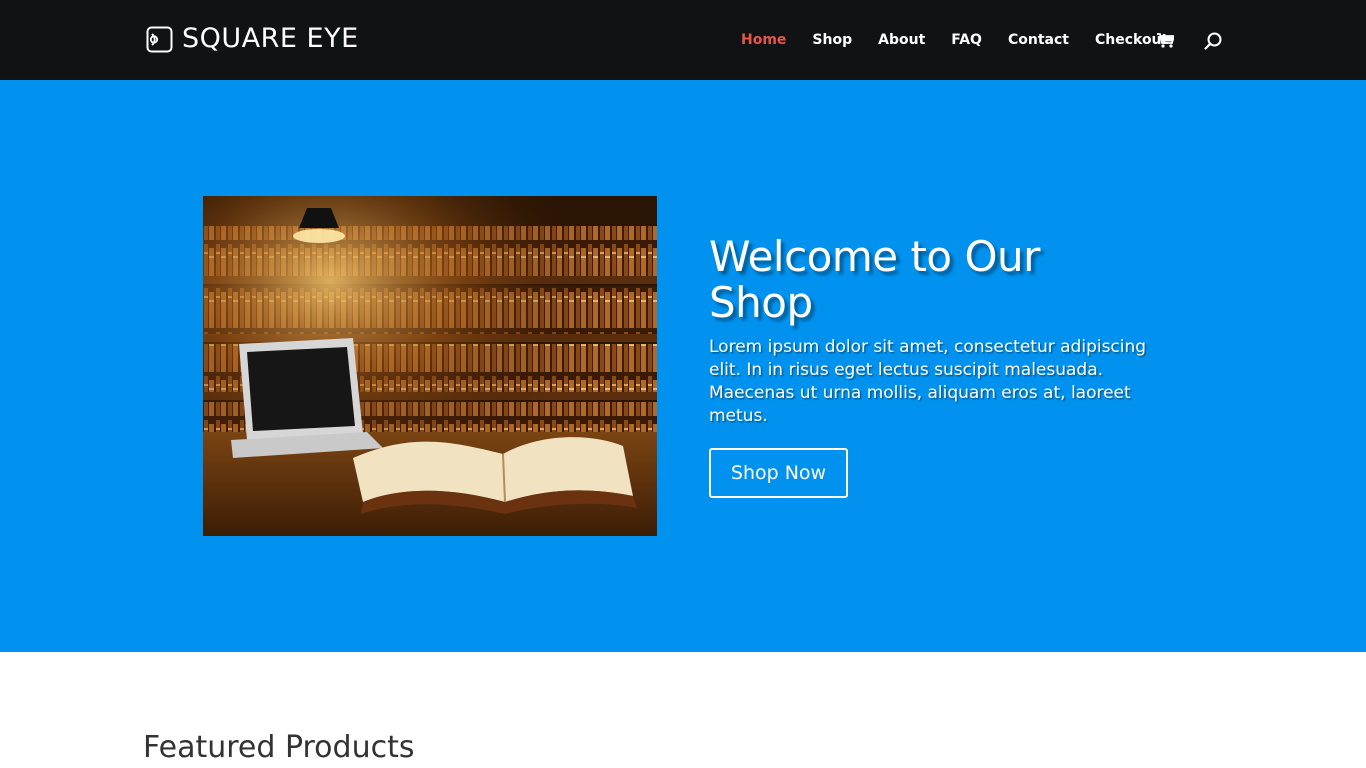 This screenshot has height=768, width=1366. What do you see at coordinates (270, 38) in the screenshot?
I see `logo-text: SQUARE EYE` at bounding box center [270, 38].